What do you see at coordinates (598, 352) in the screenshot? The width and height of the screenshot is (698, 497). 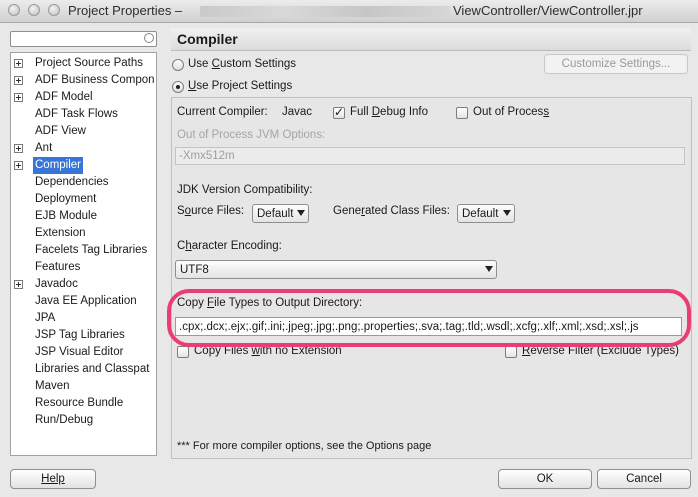 I see `reverse-filter-option: Reverse Filter (Exclude Types)` at bounding box center [598, 352].